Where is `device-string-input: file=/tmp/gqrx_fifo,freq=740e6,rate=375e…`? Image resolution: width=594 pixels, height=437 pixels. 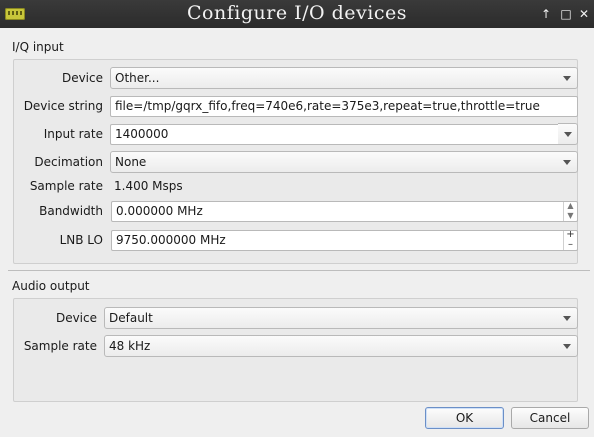
device-string-input: file=/tmp/gqrx_fifo,freq=740e6,rate=375e… is located at coordinates (344, 106).